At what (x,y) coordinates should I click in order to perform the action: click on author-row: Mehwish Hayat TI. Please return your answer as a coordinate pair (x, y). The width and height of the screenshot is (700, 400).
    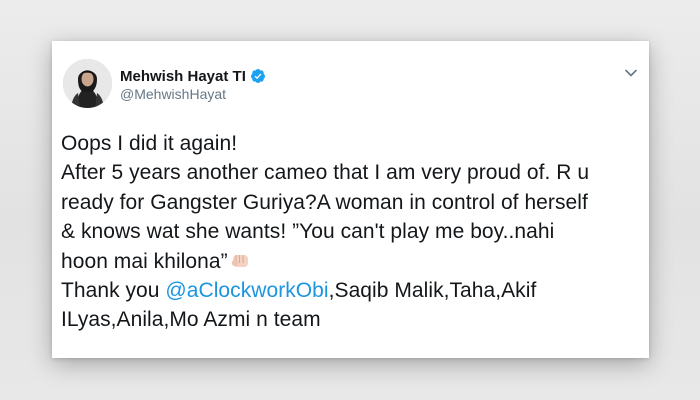
    Looking at the image, I should click on (193, 76).